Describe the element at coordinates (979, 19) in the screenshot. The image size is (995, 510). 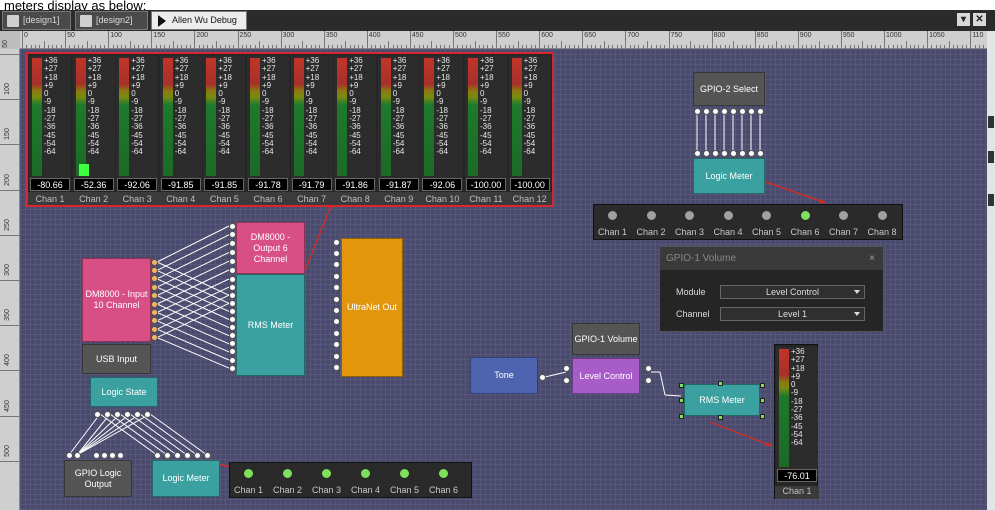
I see `close-button: ✕` at that location.